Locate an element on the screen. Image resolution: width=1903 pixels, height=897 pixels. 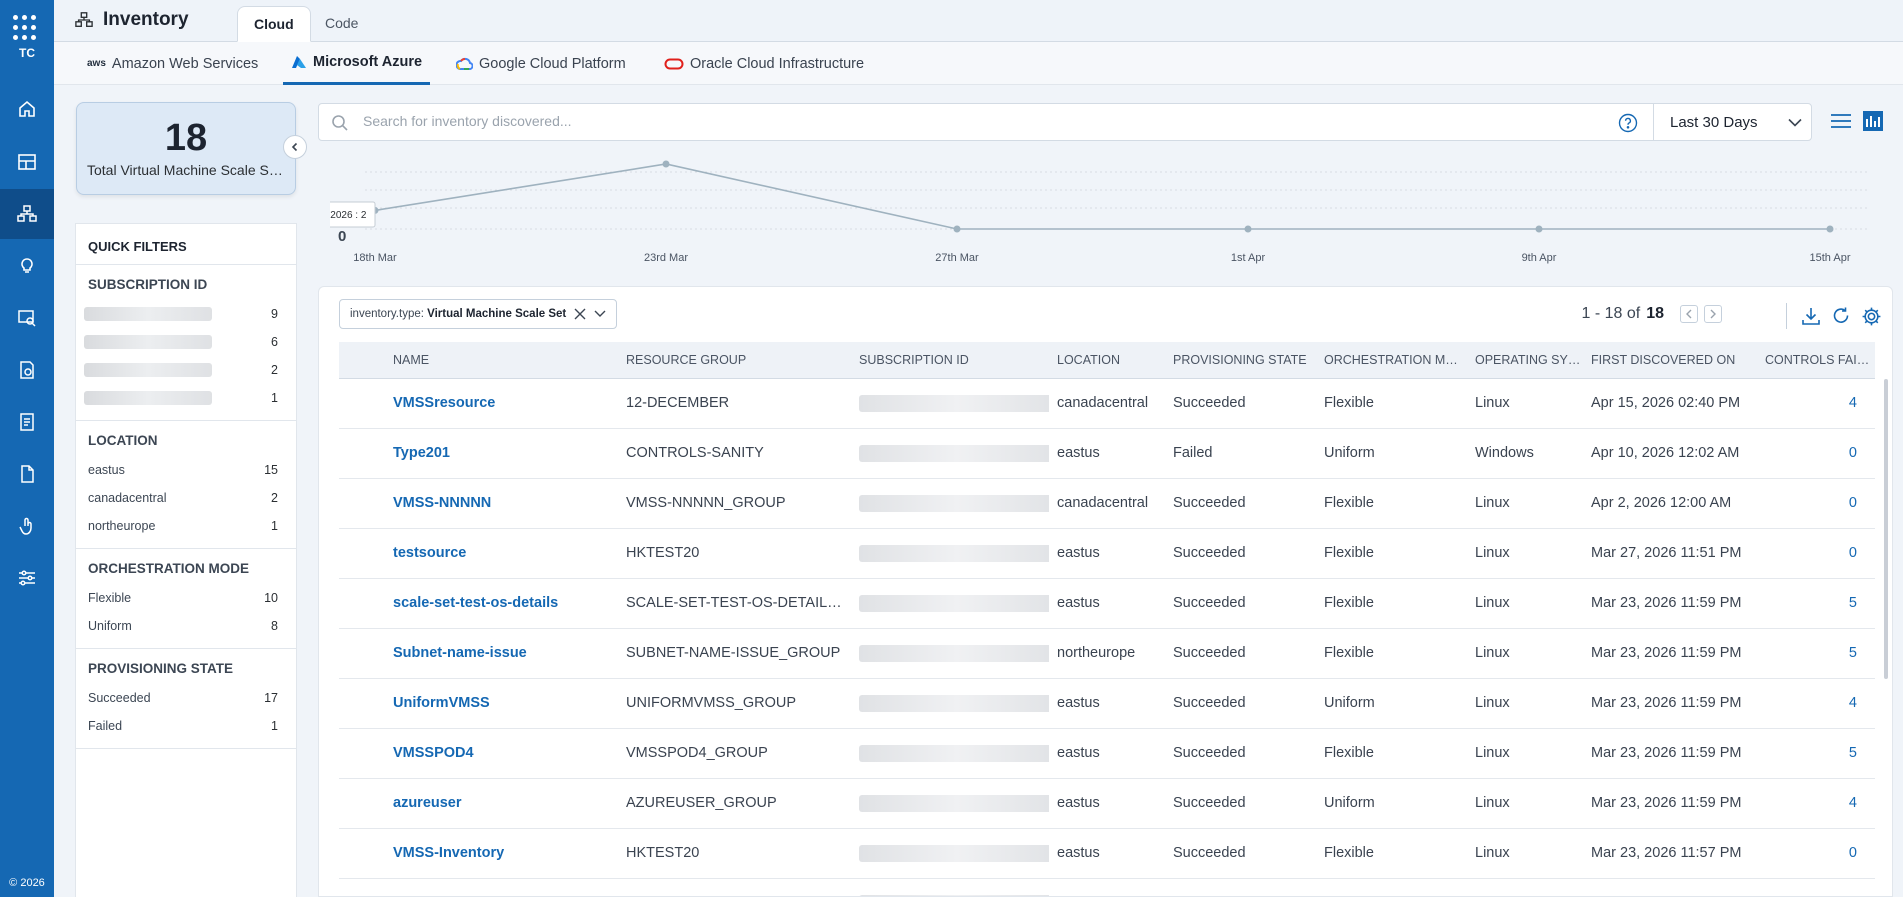
chart-view-icon is located at coordinates (1873, 121).